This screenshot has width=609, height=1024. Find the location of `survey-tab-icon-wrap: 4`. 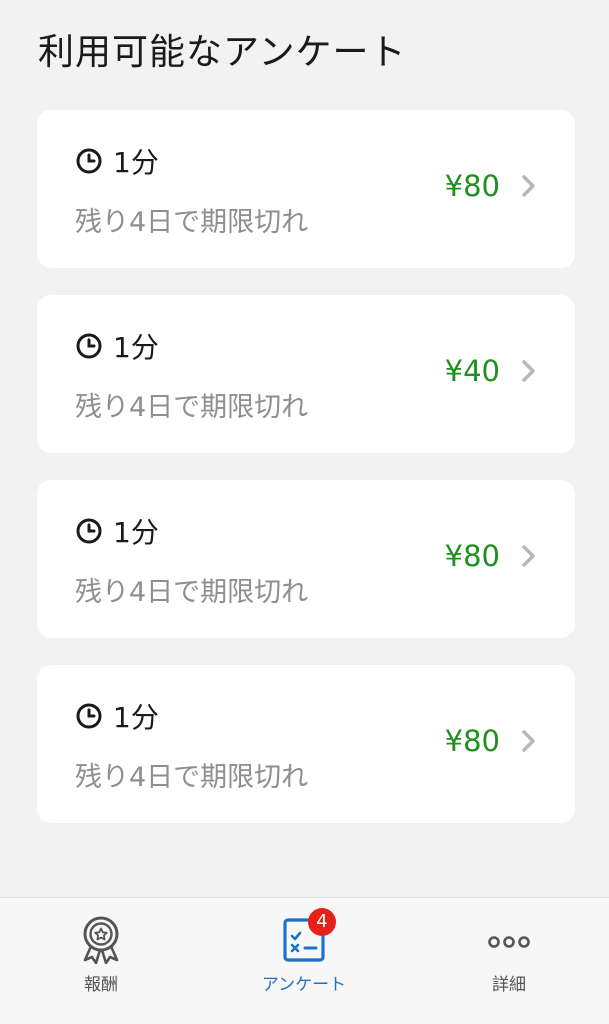

survey-tab-icon-wrap: 4 is located at coordinates (308, 936).